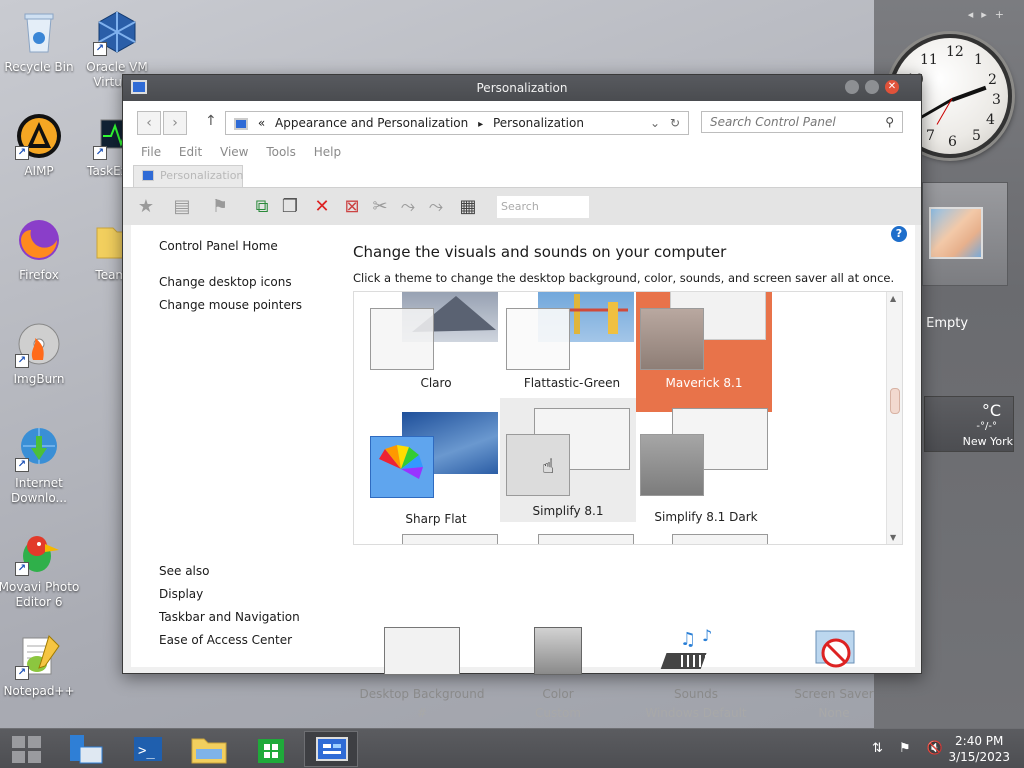 This screenshot has height=768, width=1024. What do you see at coordinates (262, 207) in the screenshot?
I see `open-new-window-icon: ⧉` at bounding box center [262, 207].